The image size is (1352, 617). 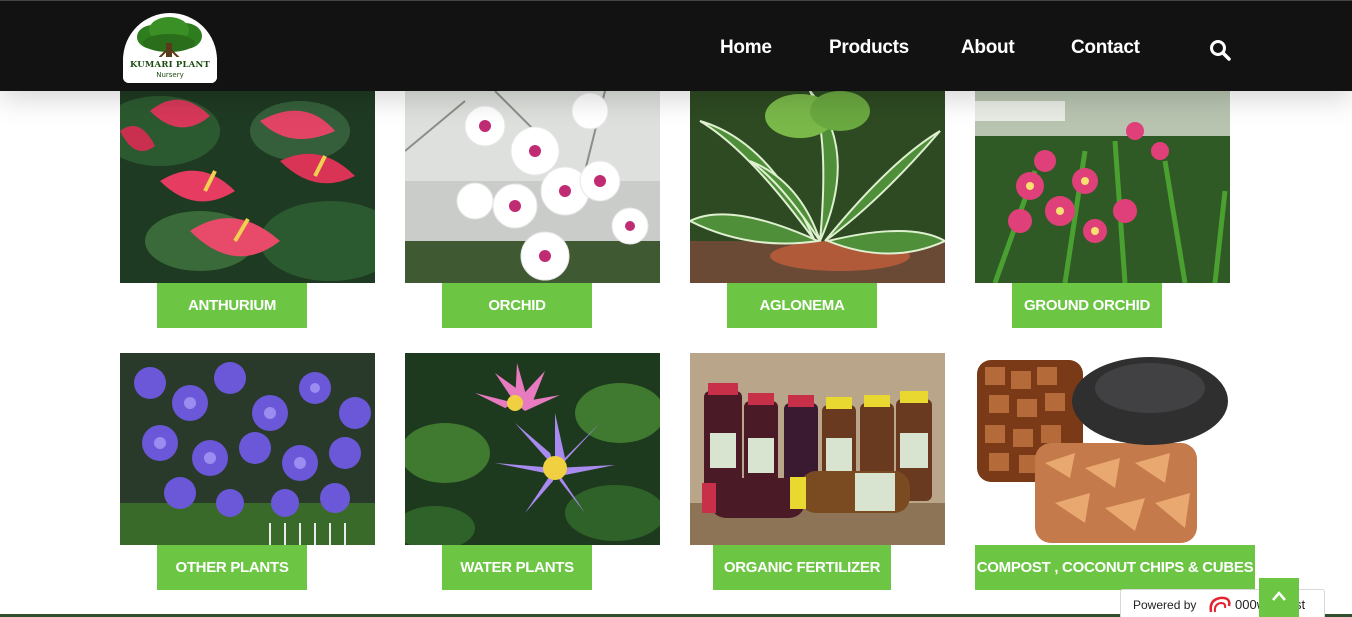 I want to click on product-button-aglonema: AGLONEMA, so click(x=802, y=305).